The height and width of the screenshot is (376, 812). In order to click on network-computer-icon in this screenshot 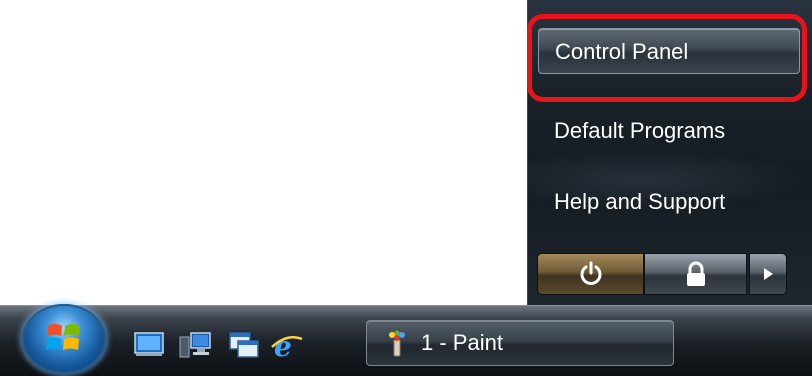, I will do `click(195, 345)`.